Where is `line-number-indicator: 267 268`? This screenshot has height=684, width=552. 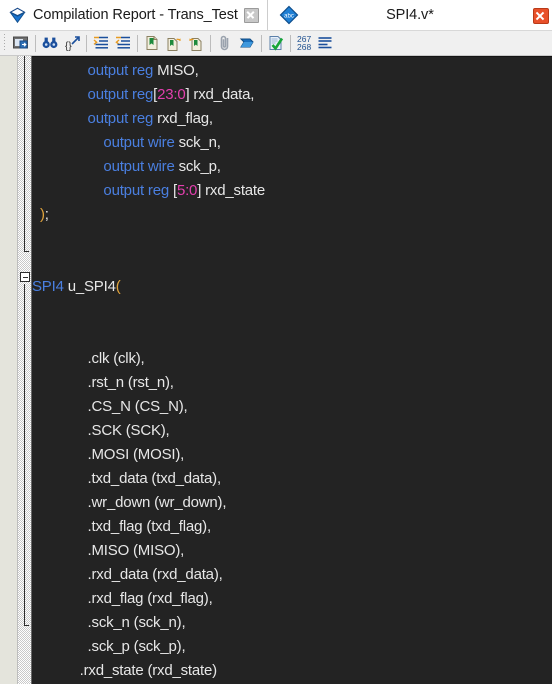
line-number-indicator: 267 268 is located at coordinates (304, 43).